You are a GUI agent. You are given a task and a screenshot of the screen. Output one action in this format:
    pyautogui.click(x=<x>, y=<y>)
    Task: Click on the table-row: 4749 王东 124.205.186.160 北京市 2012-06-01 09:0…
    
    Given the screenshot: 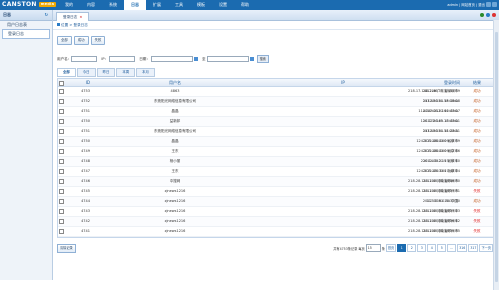 What is the action you would take?
    pyautogui.click(x=276, y=152)
    